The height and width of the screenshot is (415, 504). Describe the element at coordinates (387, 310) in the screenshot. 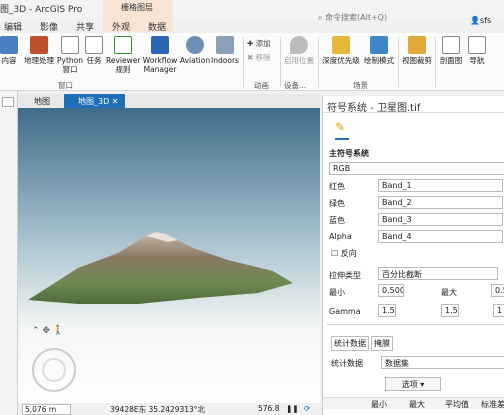

I see `gamma-red-input: 1.5` at that location.